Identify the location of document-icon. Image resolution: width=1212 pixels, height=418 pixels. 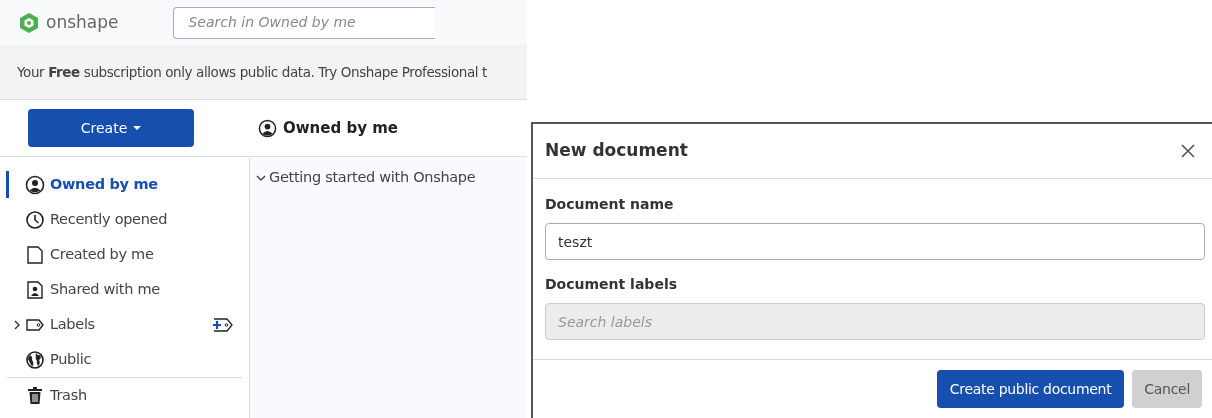
(35, 254).